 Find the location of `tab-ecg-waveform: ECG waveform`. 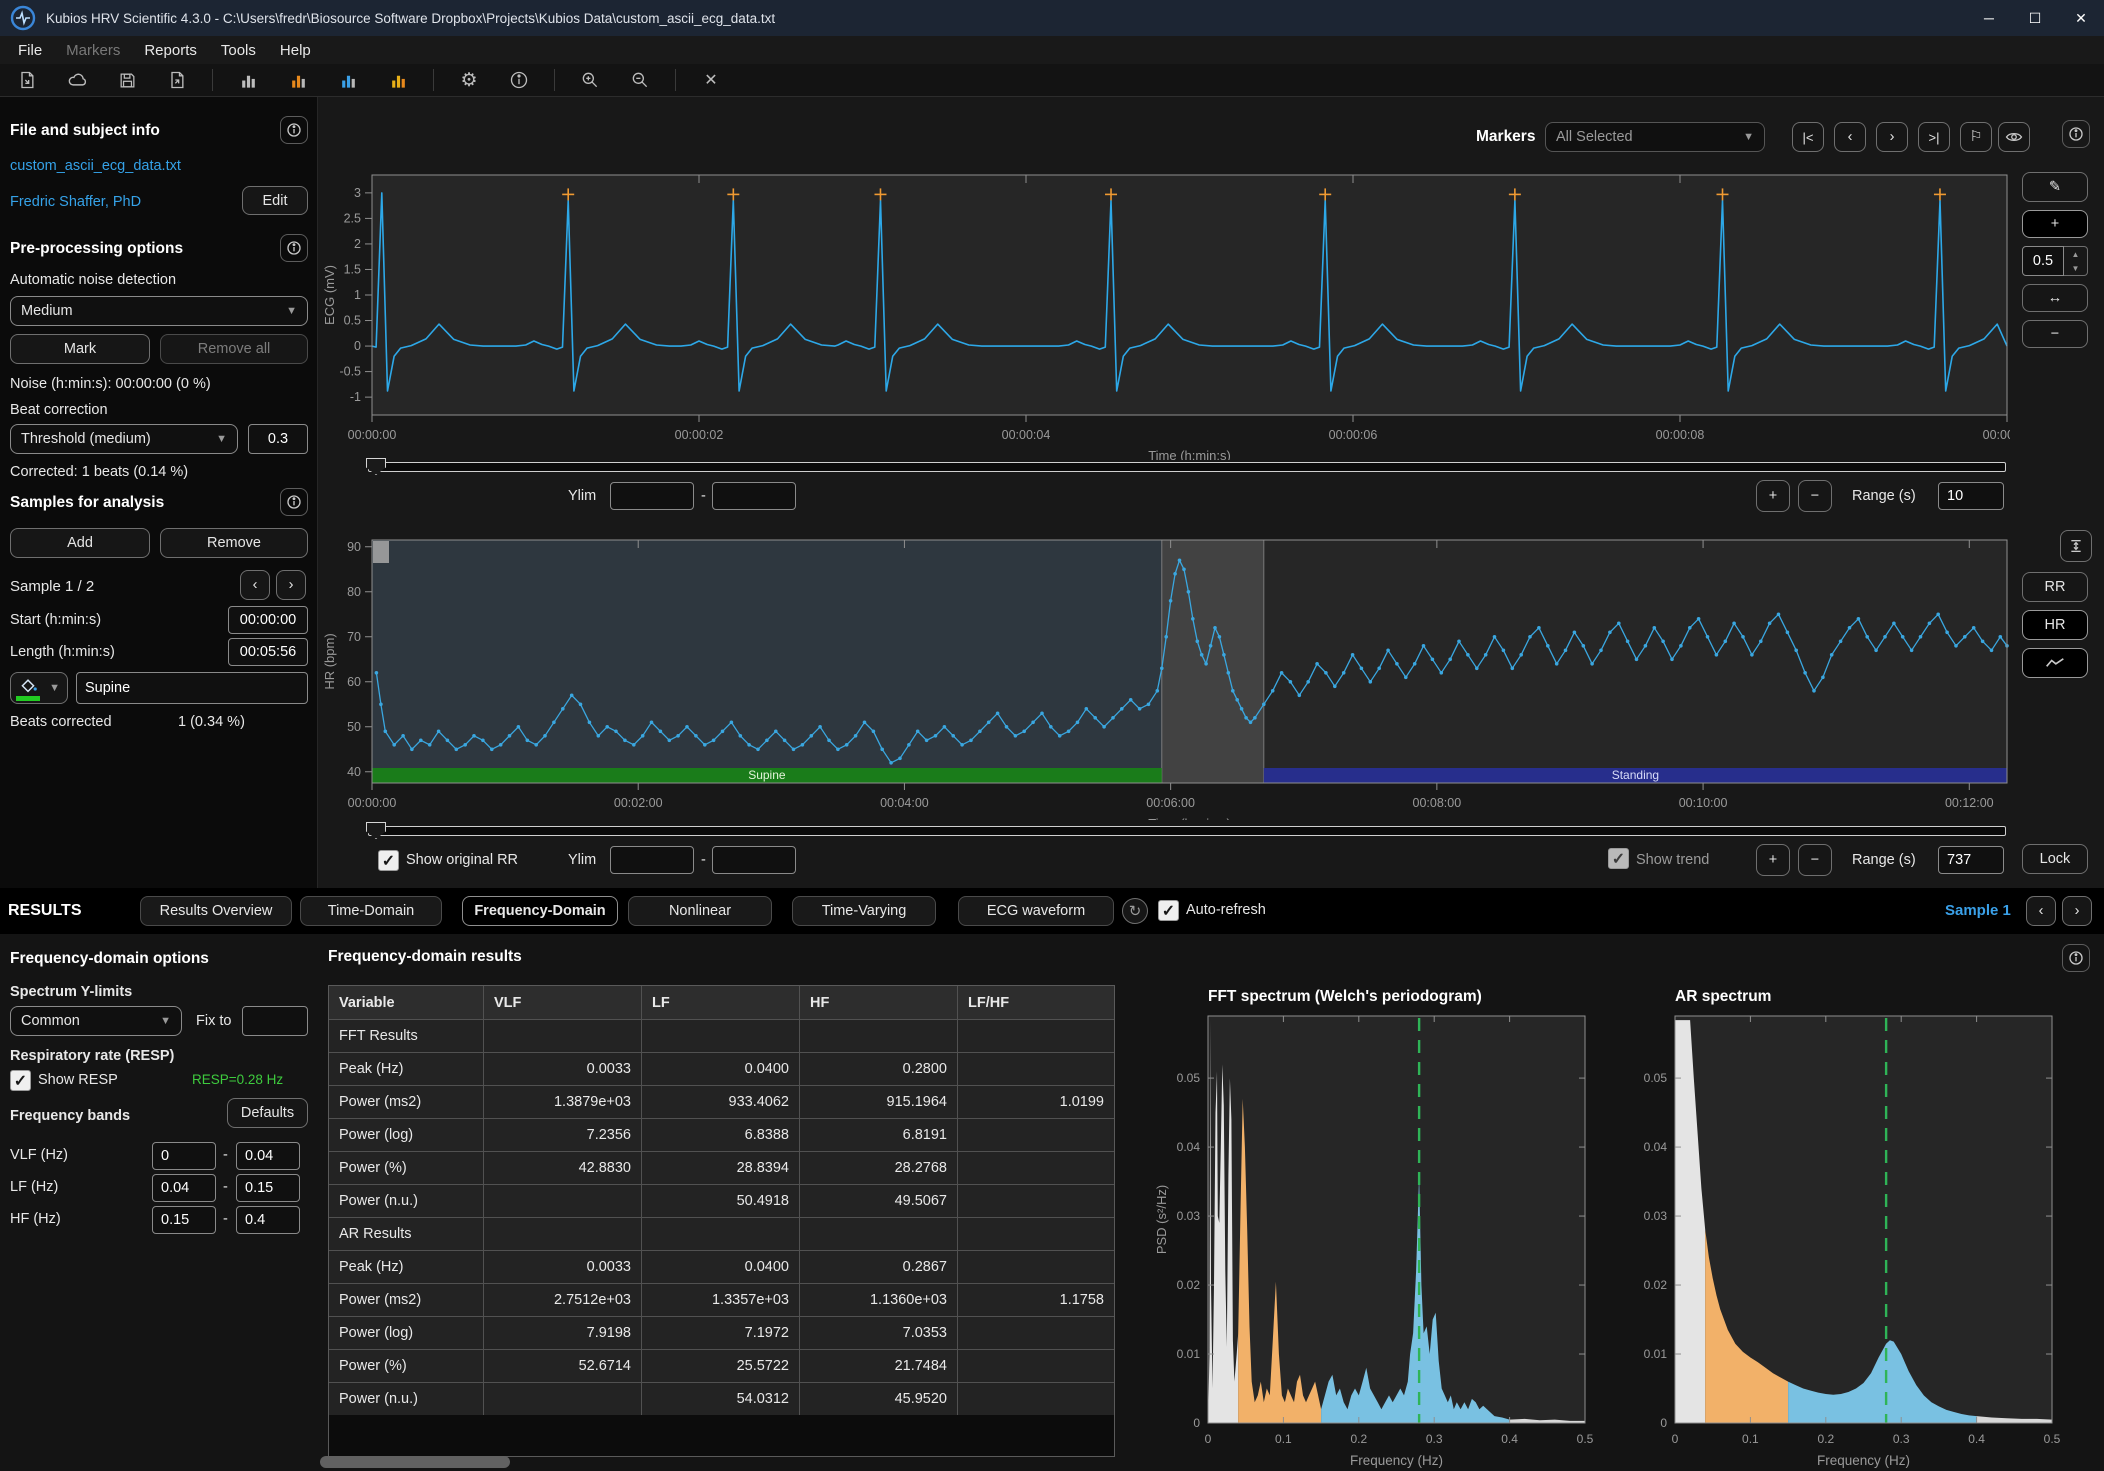

tab-ecg-waveform: ECG waveform is located at coordinates (1036, 911).